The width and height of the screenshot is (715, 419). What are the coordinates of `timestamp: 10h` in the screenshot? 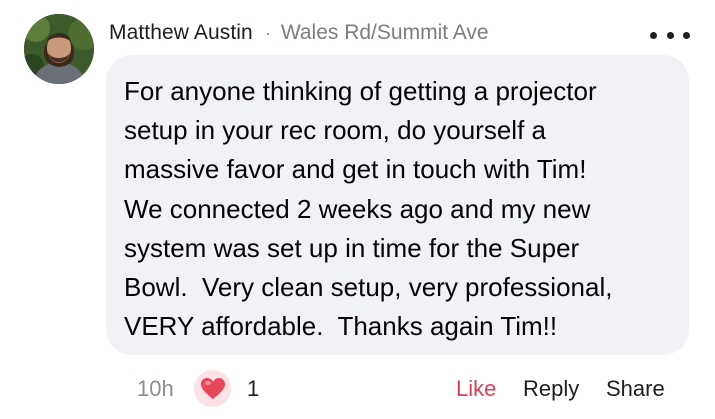 It's located at (155, 389).